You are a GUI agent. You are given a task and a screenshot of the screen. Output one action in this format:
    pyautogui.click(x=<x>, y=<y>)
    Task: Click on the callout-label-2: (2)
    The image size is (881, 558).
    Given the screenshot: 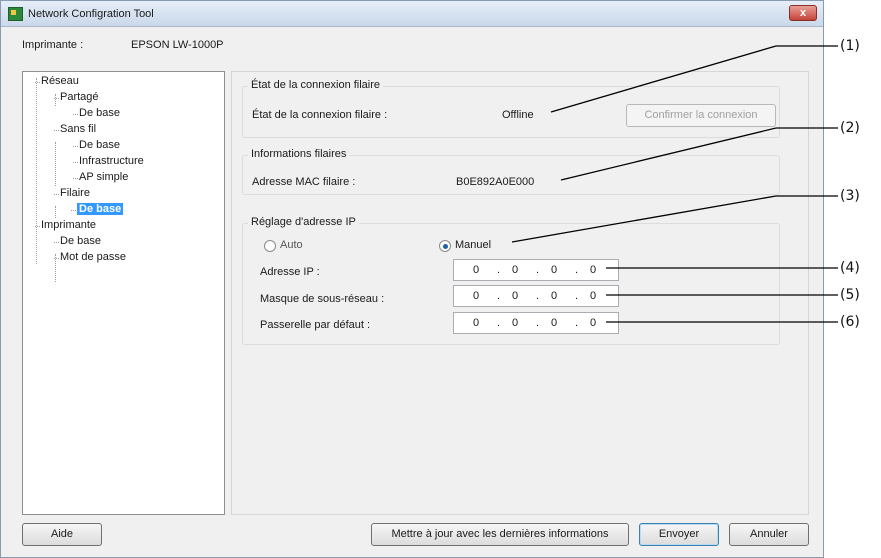 What is the action you would take?
    pyautogui.click(x=850, y=128)
    